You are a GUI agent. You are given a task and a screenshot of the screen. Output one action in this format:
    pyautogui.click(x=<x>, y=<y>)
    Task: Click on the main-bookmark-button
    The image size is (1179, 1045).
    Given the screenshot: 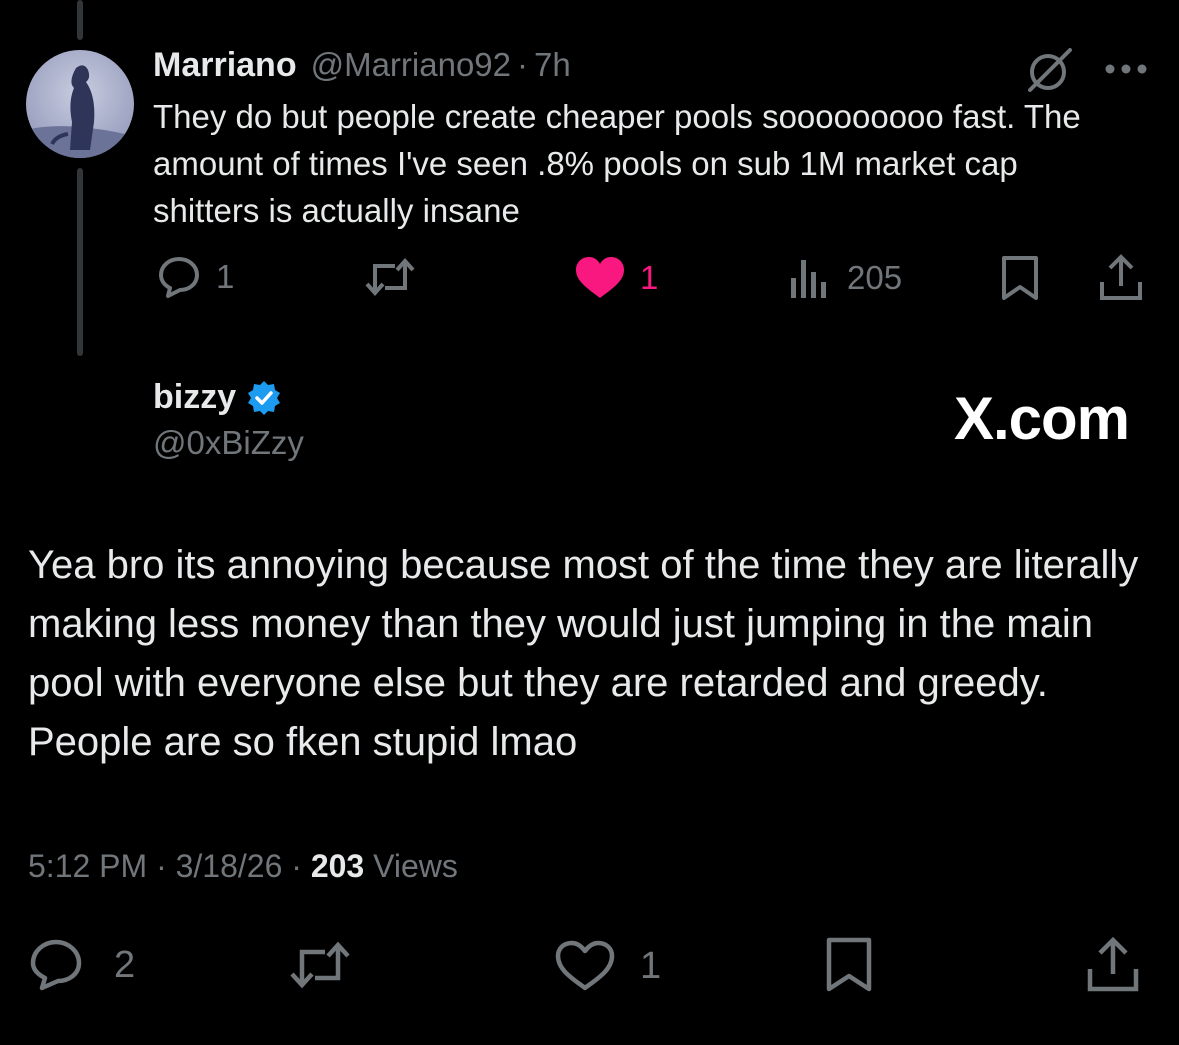 What is the action you would take?
    pyautogui.click(x=849, y=967)
    